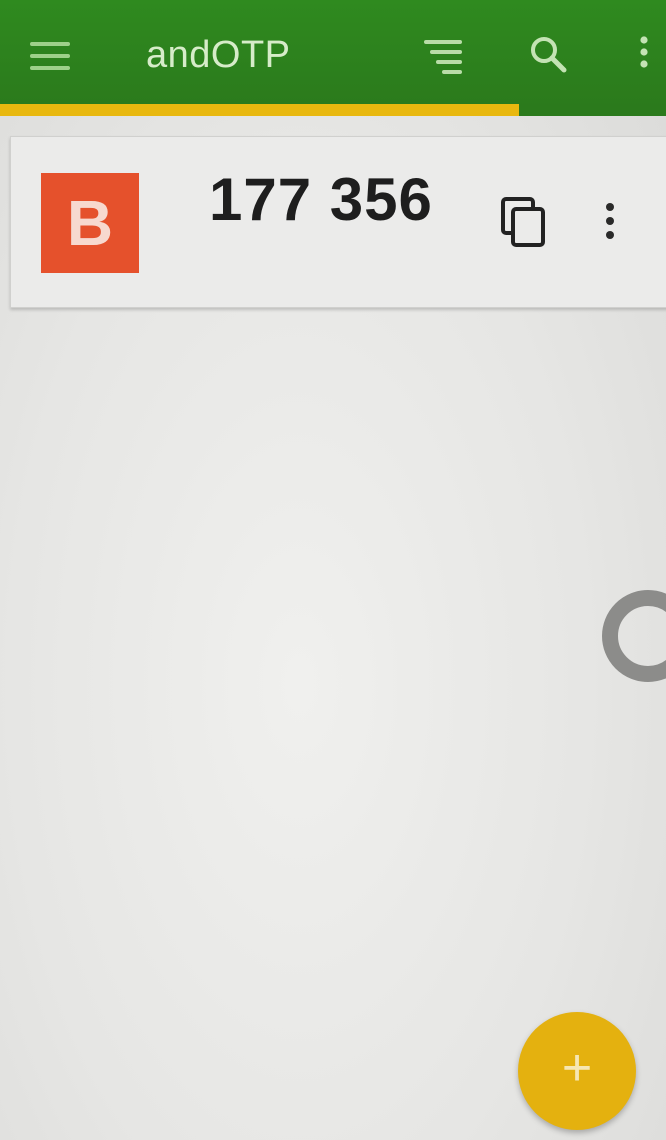  What do you see at coordinates (333, 54) in the screenshot?
I see `app-bar: andOTP` at bounding box center [333, 54].